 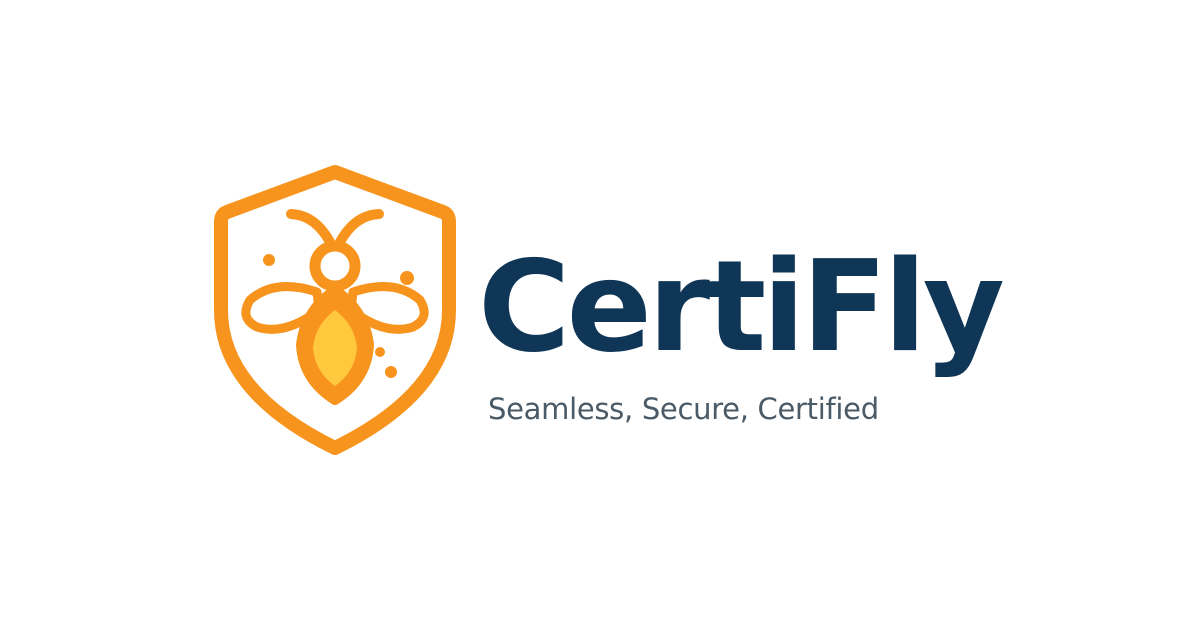 I want to click on shield-bee-icon, so click(x=335, y=310).